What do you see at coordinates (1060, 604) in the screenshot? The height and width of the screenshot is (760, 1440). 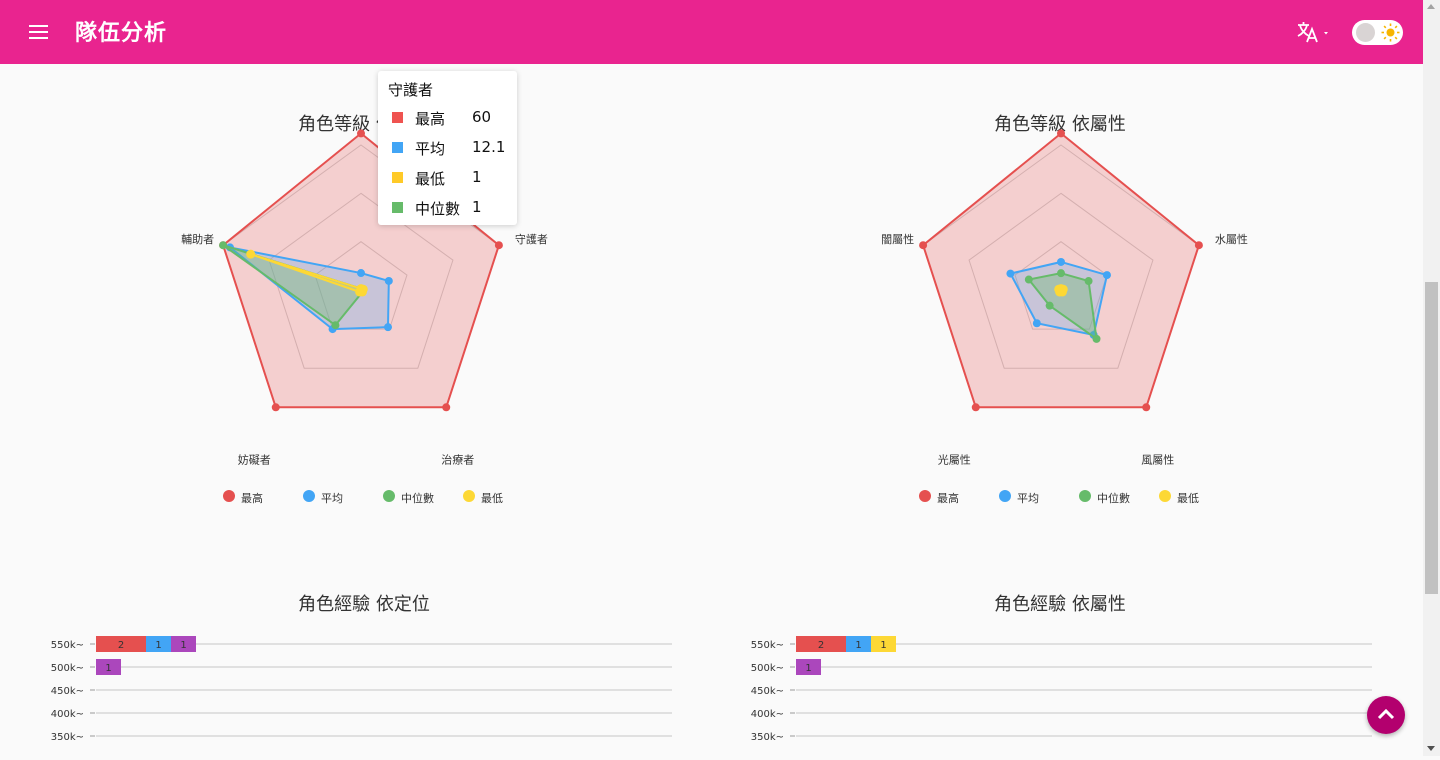 I see `chart-title-exp-by-element: 角色經驗 依屬性` at bounding box center [1060, 604].